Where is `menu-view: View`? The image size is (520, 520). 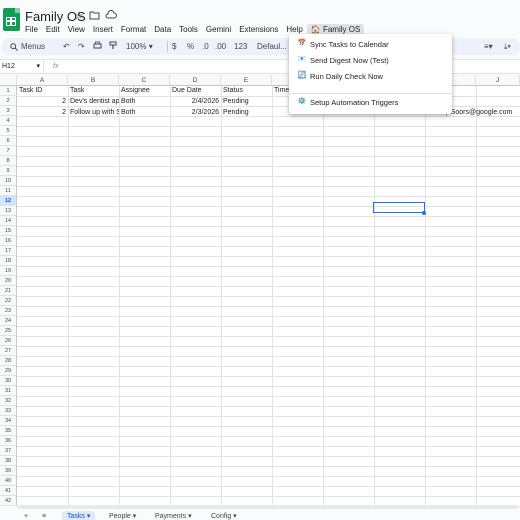
menu-view: View is located at coordinates (76, 30).